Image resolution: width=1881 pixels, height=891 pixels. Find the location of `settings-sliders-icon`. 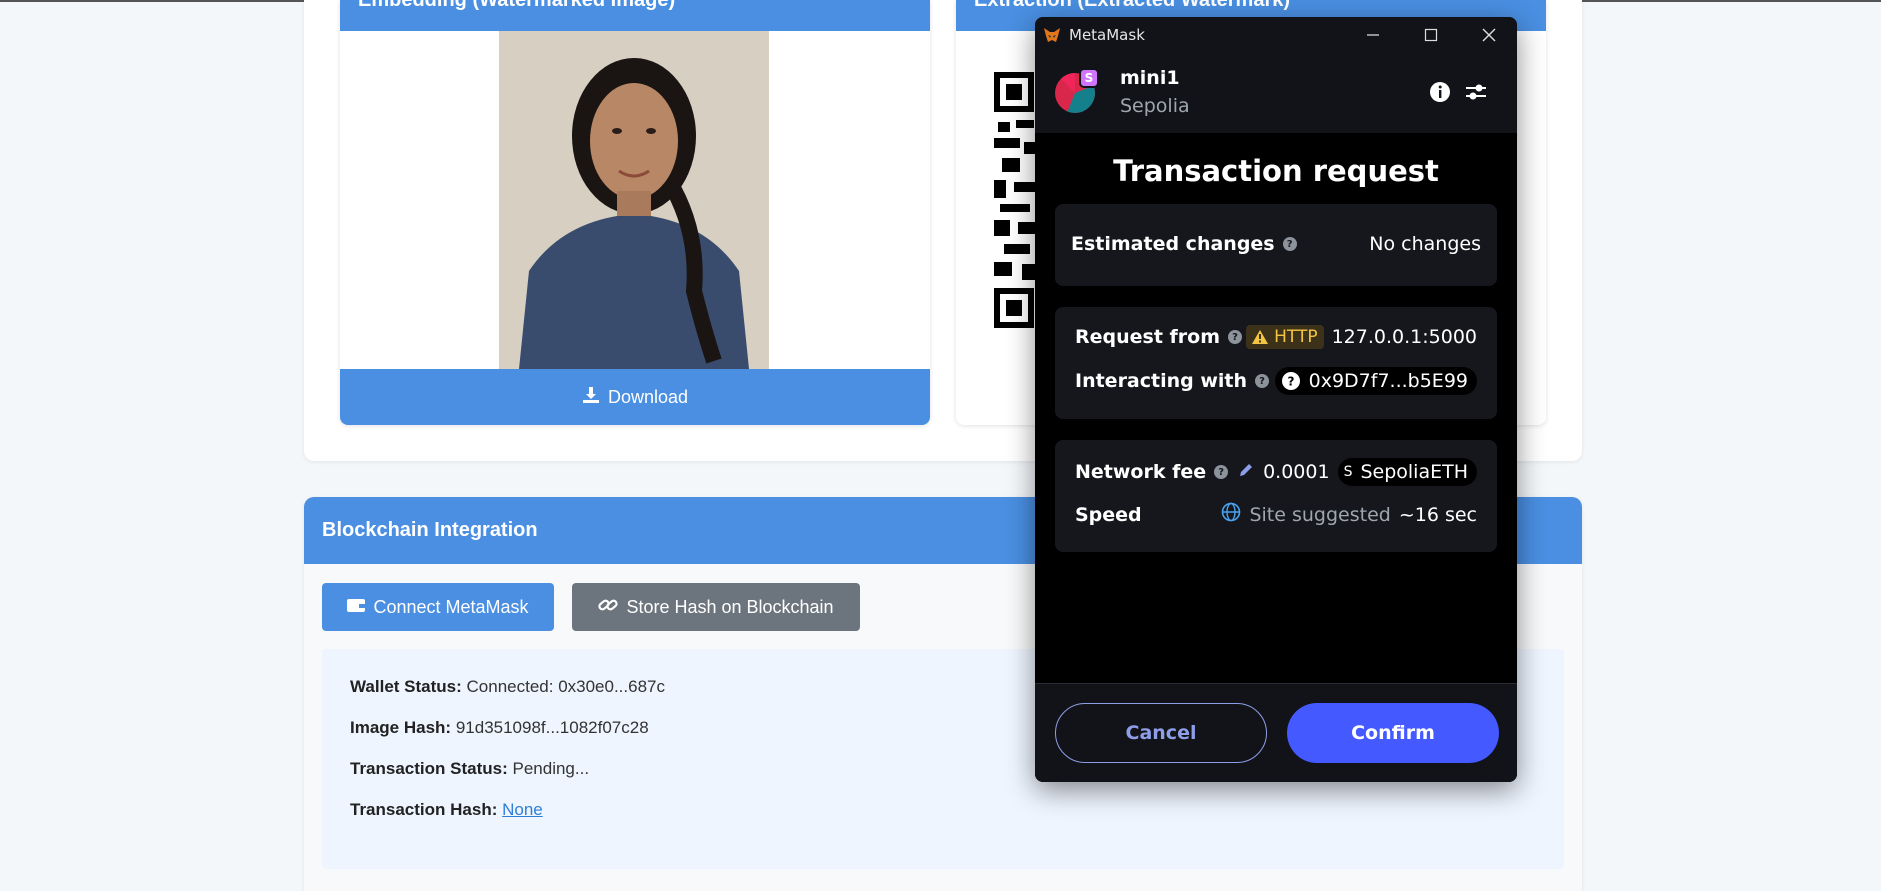

settings-sliders-icon is located at coordinates (1476, 92).